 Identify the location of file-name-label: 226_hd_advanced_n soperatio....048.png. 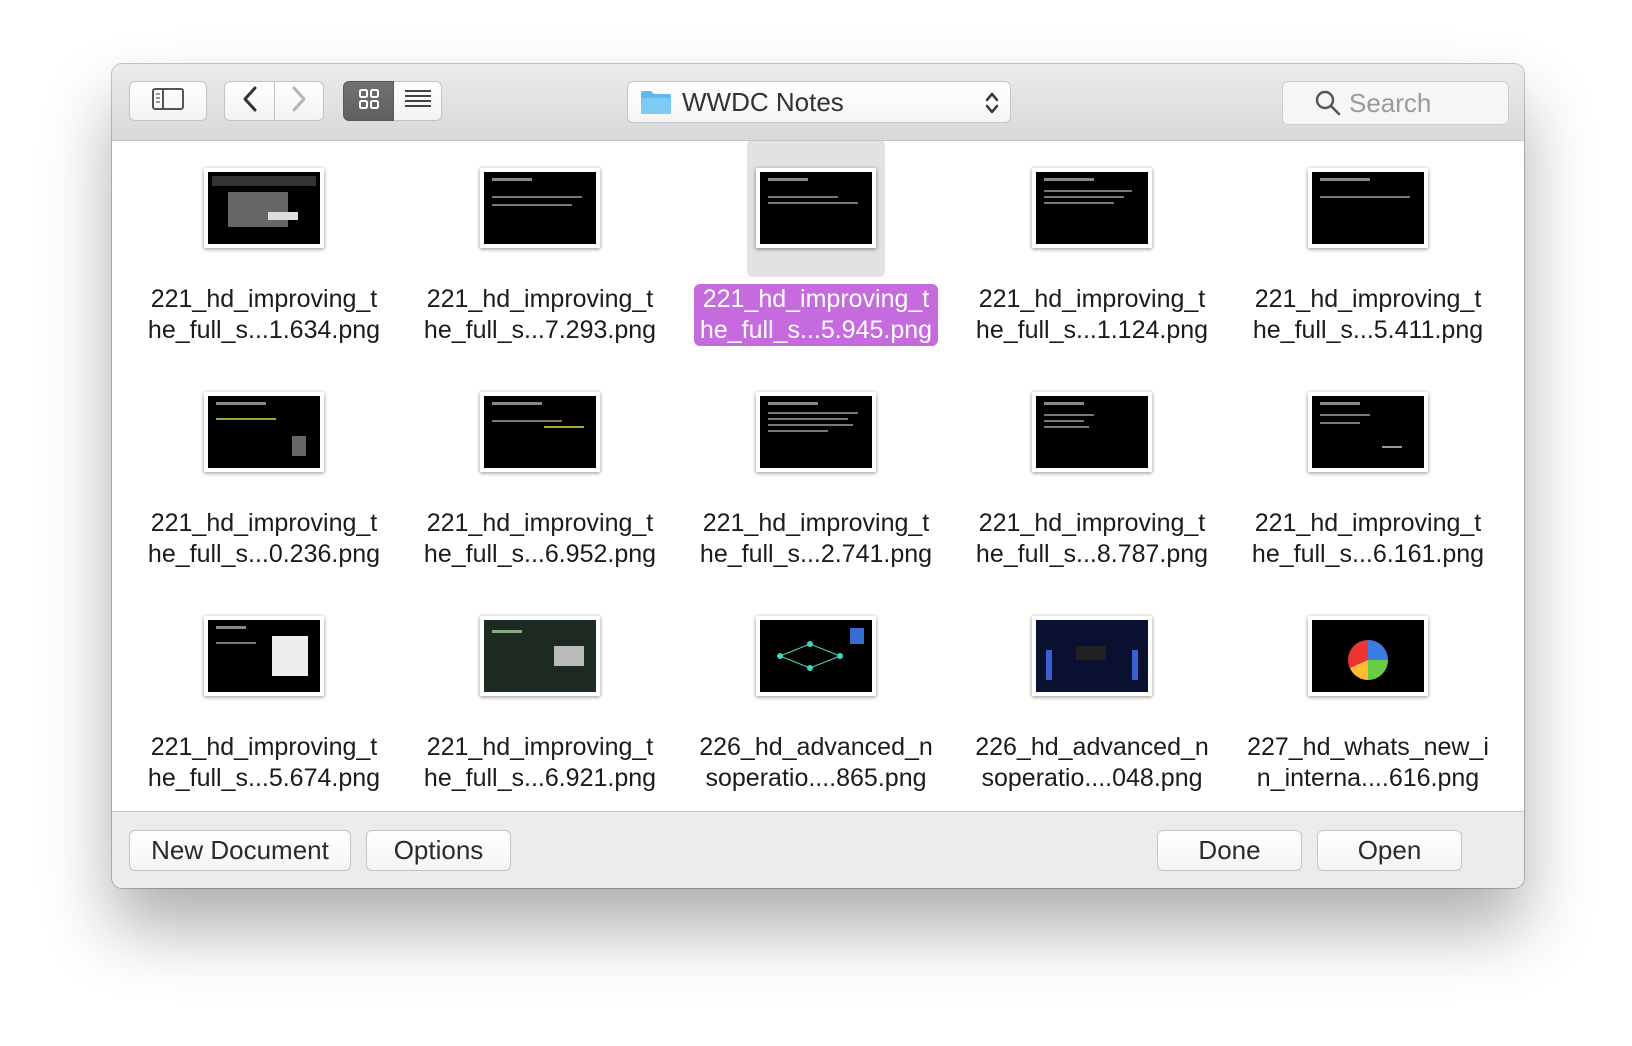
(1092, 763).